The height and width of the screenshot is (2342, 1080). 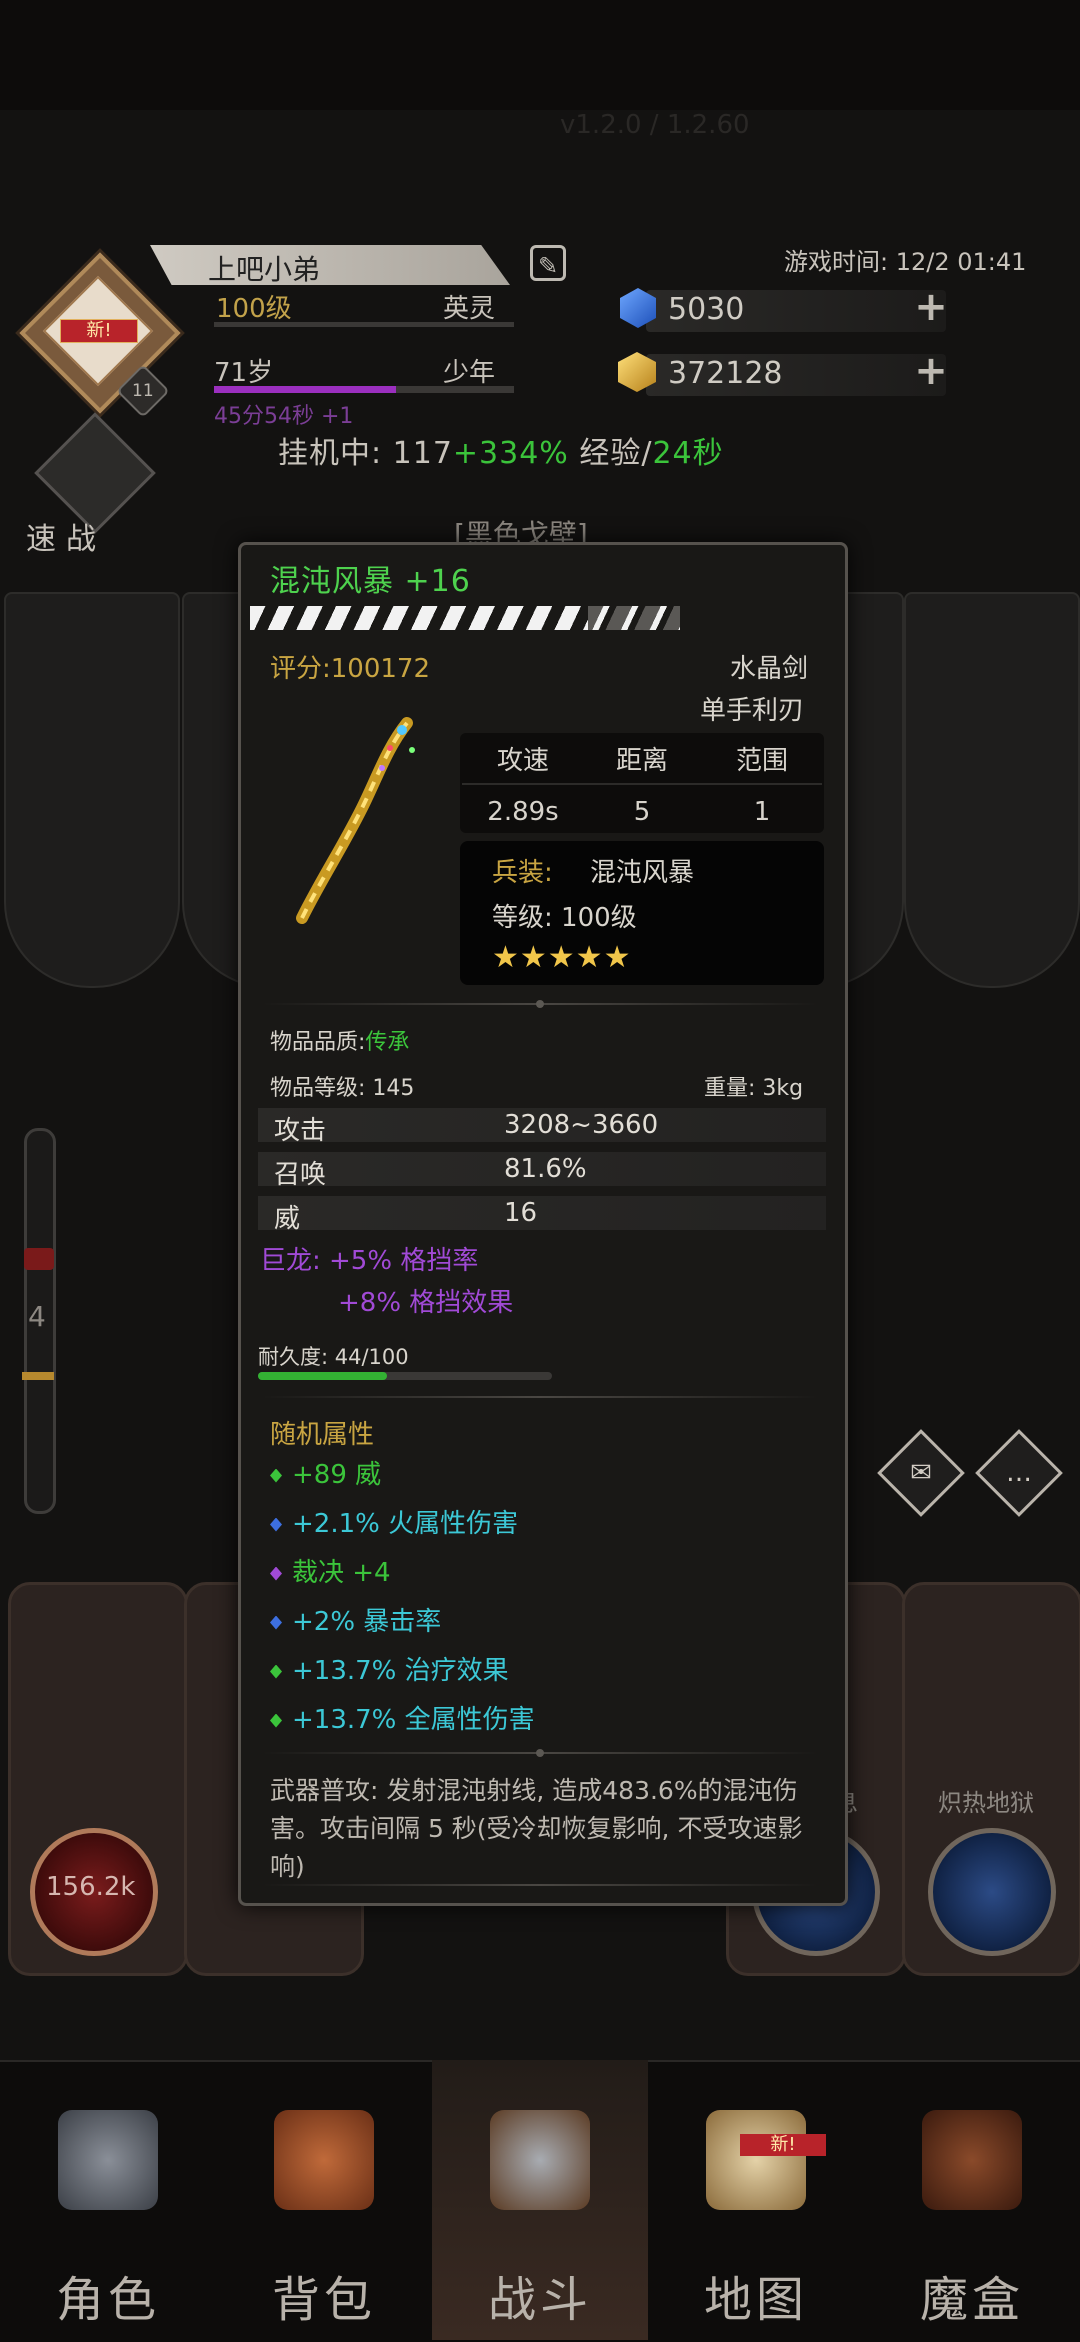 What do you see at coordinates (355, 820) in the screenshot?
I see `weapon-image` at bounding box center [355, 820].